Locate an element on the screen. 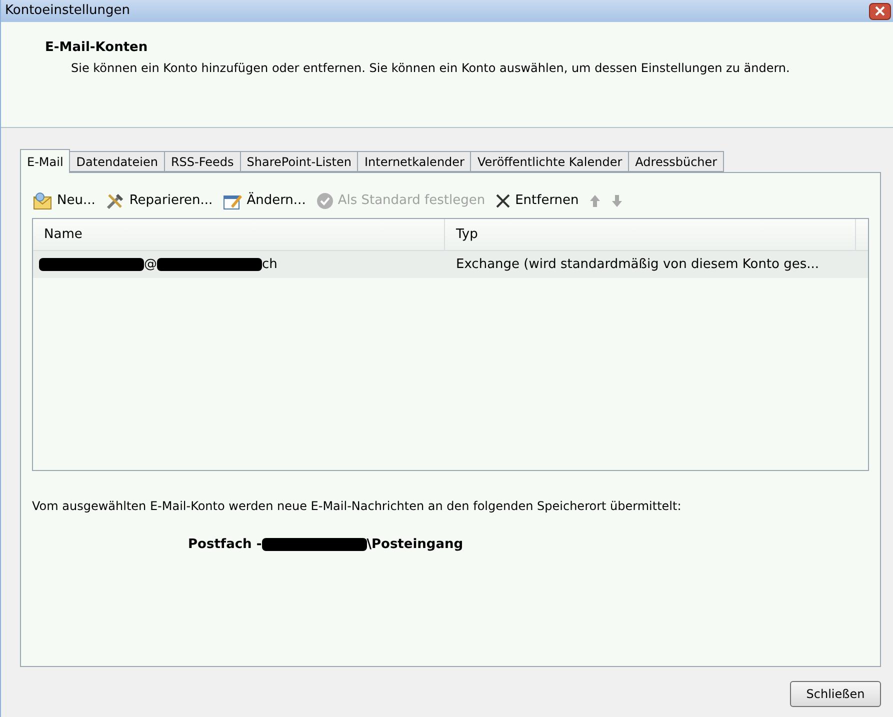  close-button is located at coordinates (880, 11).